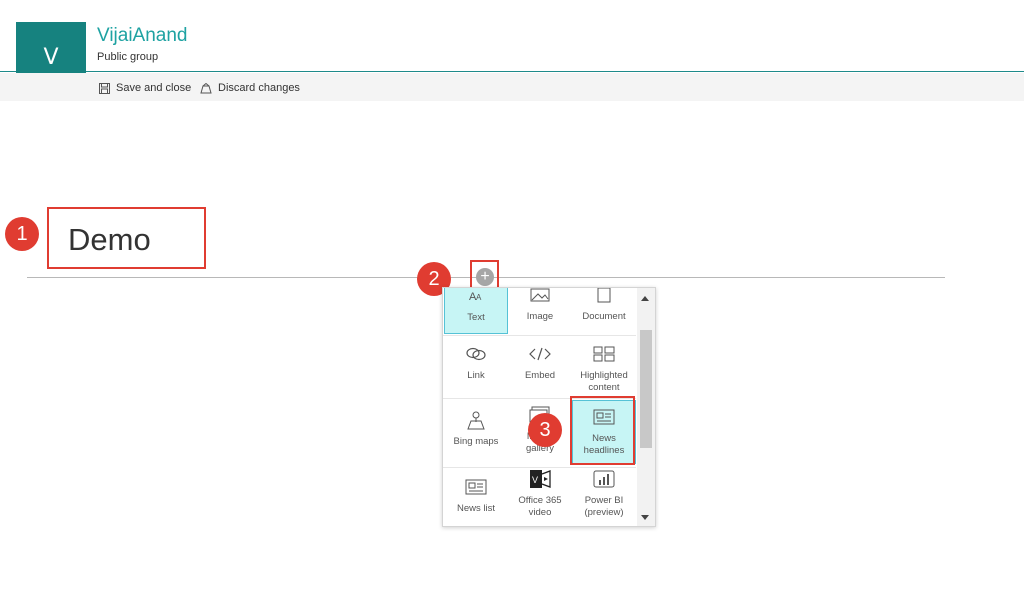 The width and height of the screenshot is (1024, 608). Describe the element at coordinates (602, 430) in the screenshot. I see `news-headlines-highlight-box` at that location.